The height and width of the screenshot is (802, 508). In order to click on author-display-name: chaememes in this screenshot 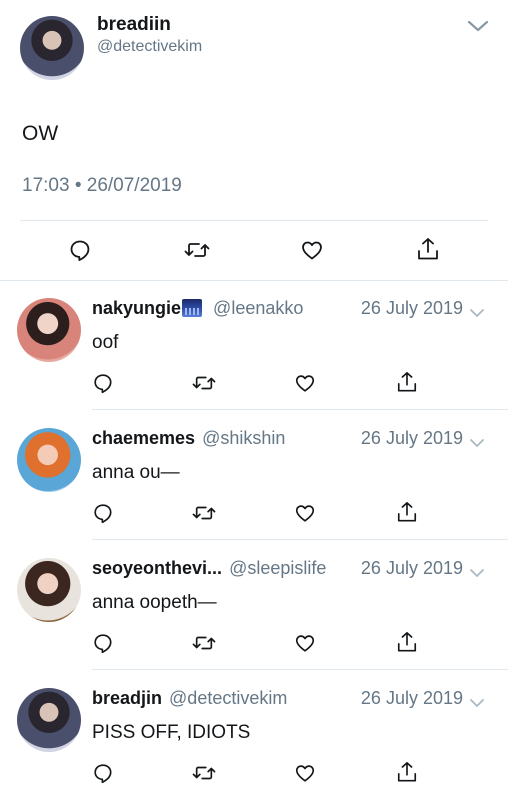, I will do `click(143, 438)`.